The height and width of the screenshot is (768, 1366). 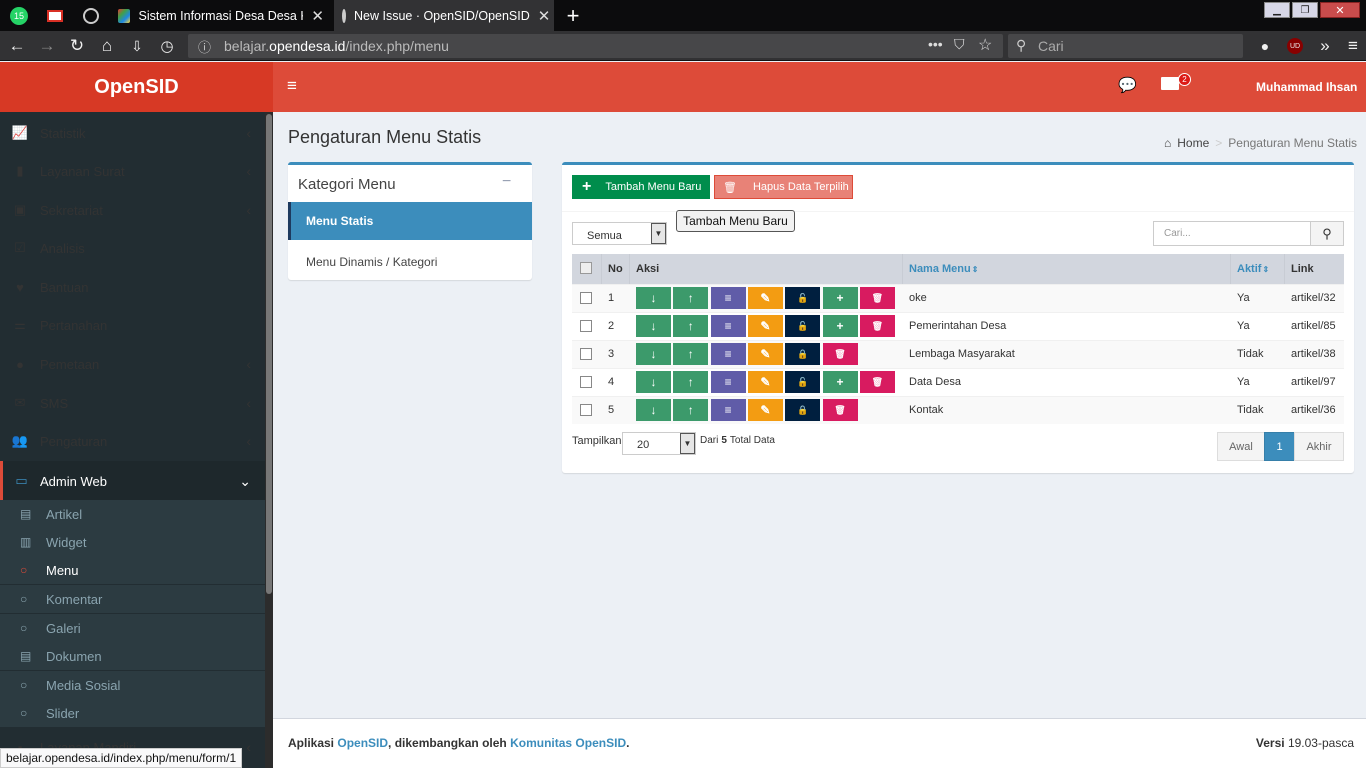 What do you see at coordinates (132, 514) in the screenshot?
I see `sidebar-subitem-artikel: ▤ Artikel` at bounding box center [132, 514].